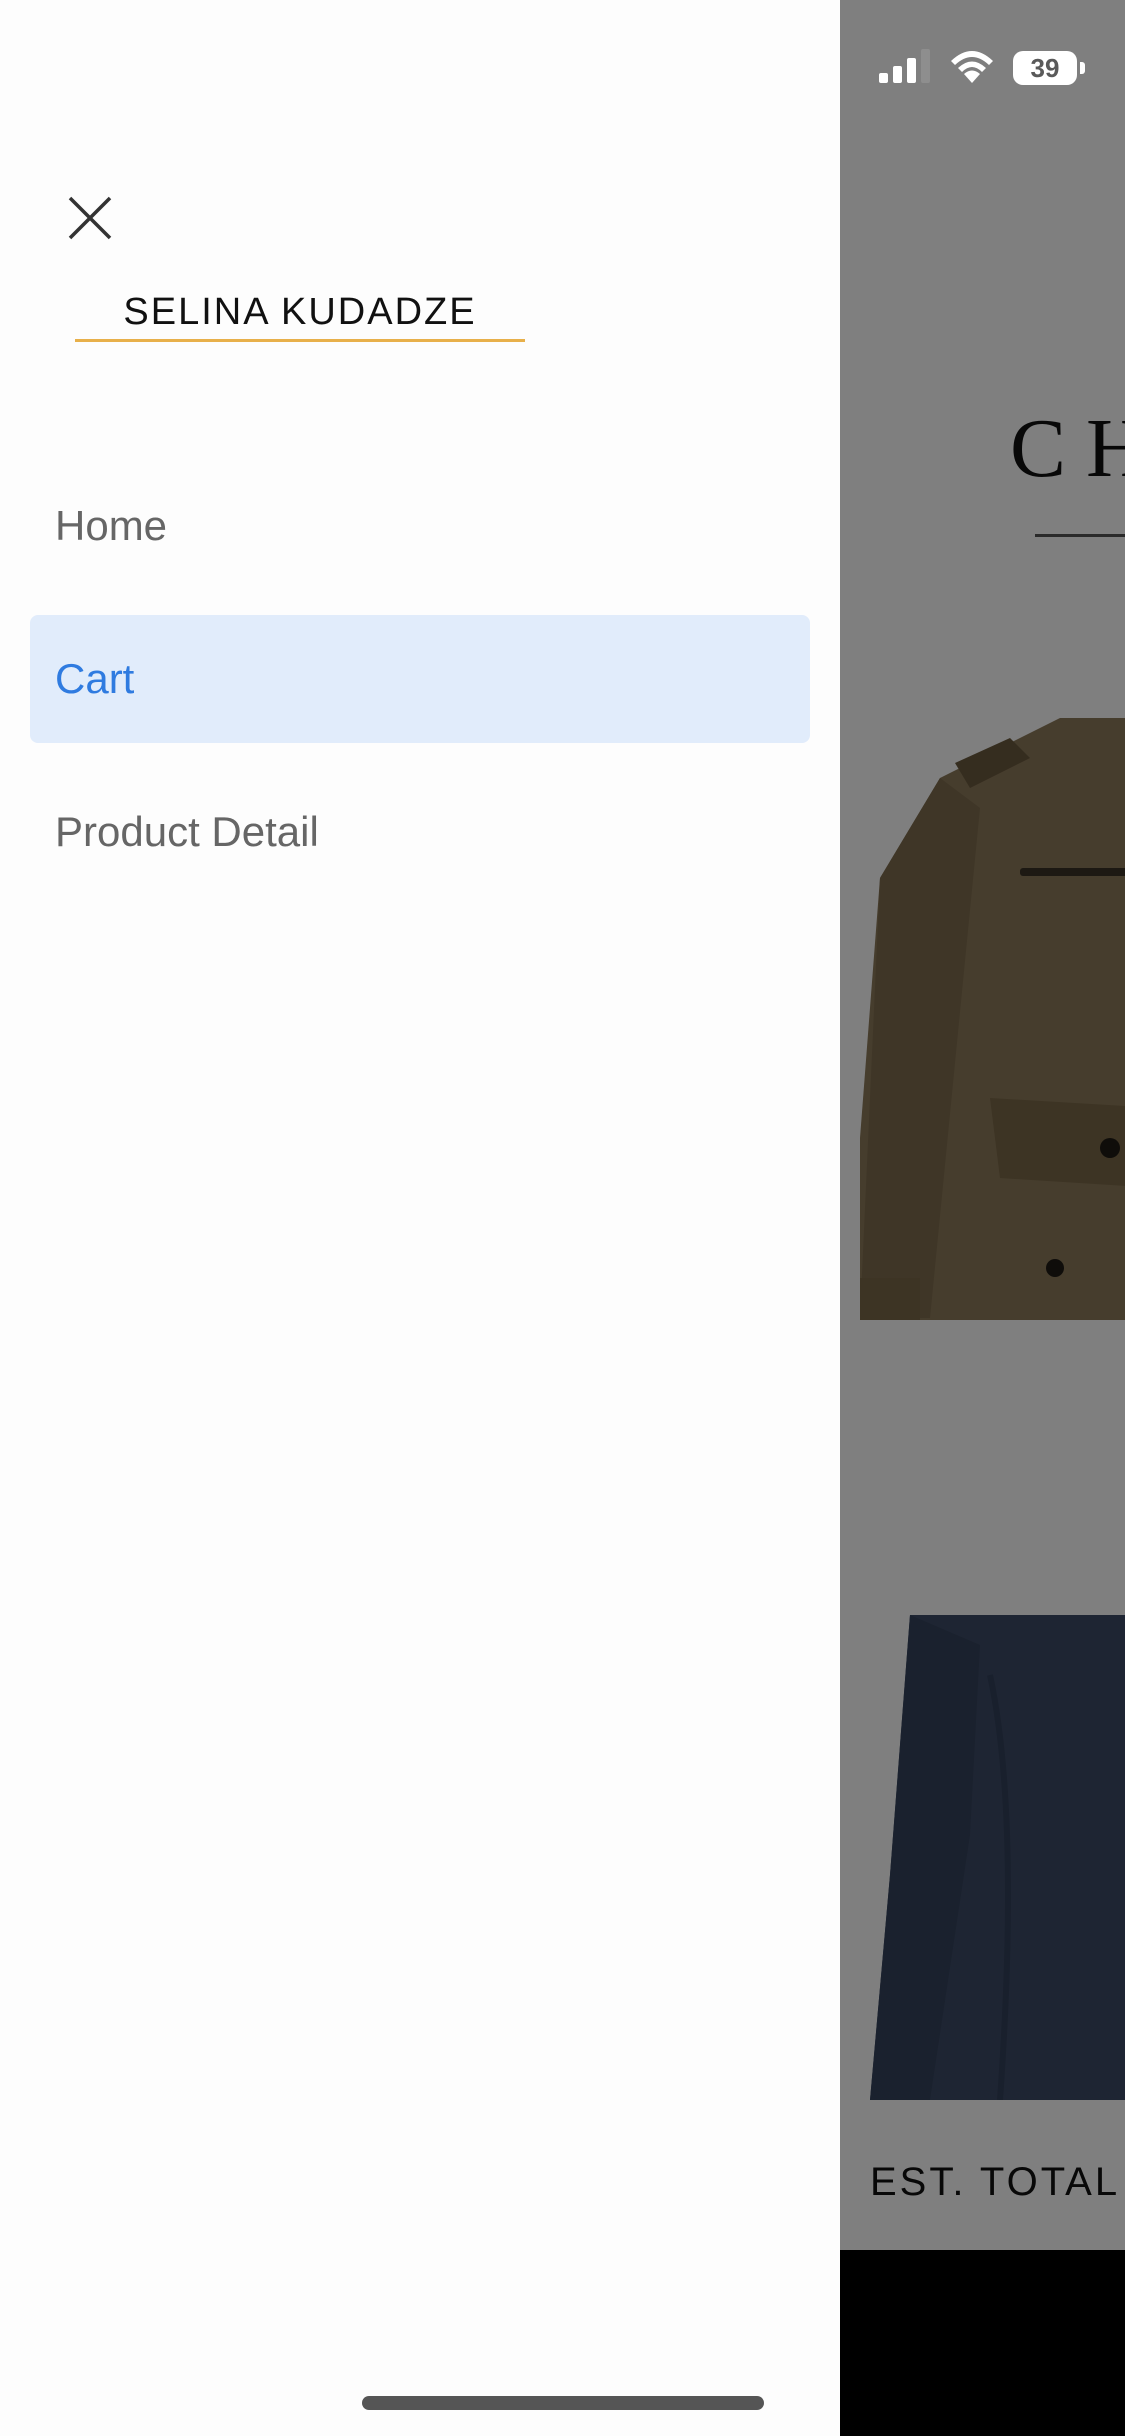 The width and height of the screenshot is (1125, 2436). I want to click on status-bar: 39, so click(982, 68).